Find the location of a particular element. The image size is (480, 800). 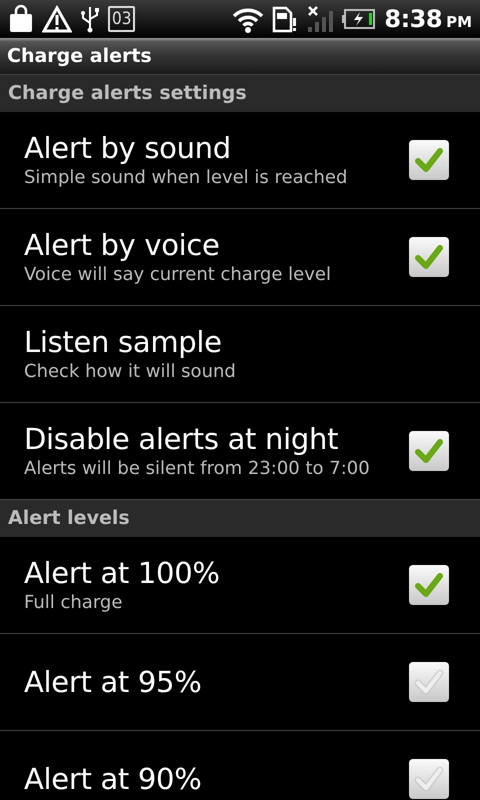

preference-row: Alert at 100% Full charge is located at coordinates (240, 585).